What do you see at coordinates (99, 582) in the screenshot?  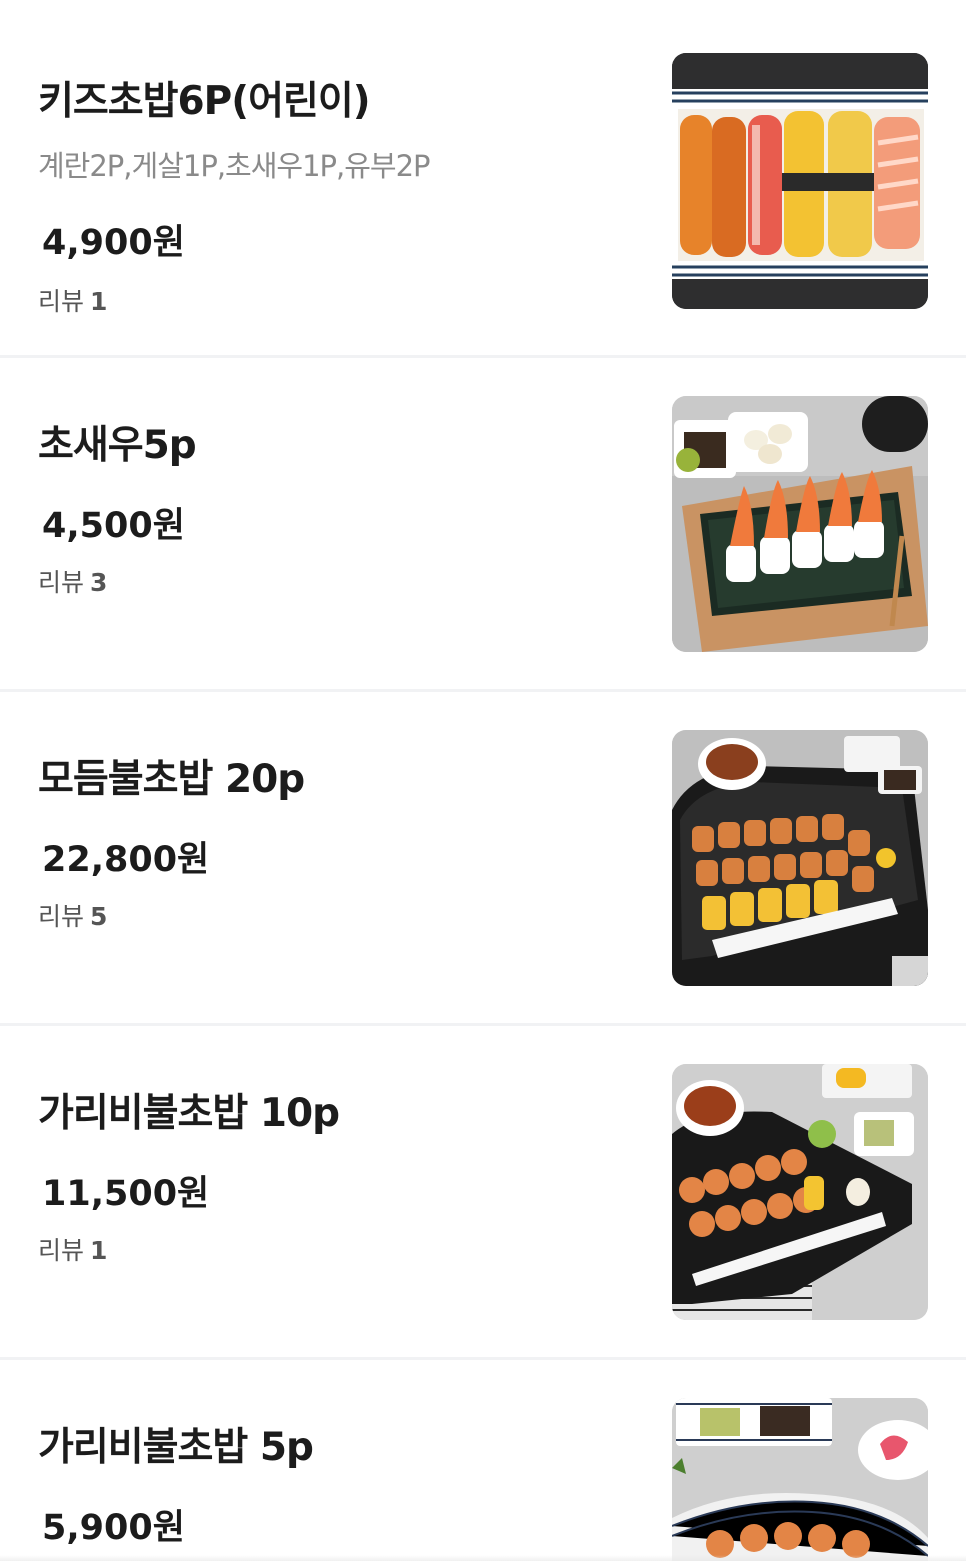 I see `review-count: 3` at bounding box center [99, 582].